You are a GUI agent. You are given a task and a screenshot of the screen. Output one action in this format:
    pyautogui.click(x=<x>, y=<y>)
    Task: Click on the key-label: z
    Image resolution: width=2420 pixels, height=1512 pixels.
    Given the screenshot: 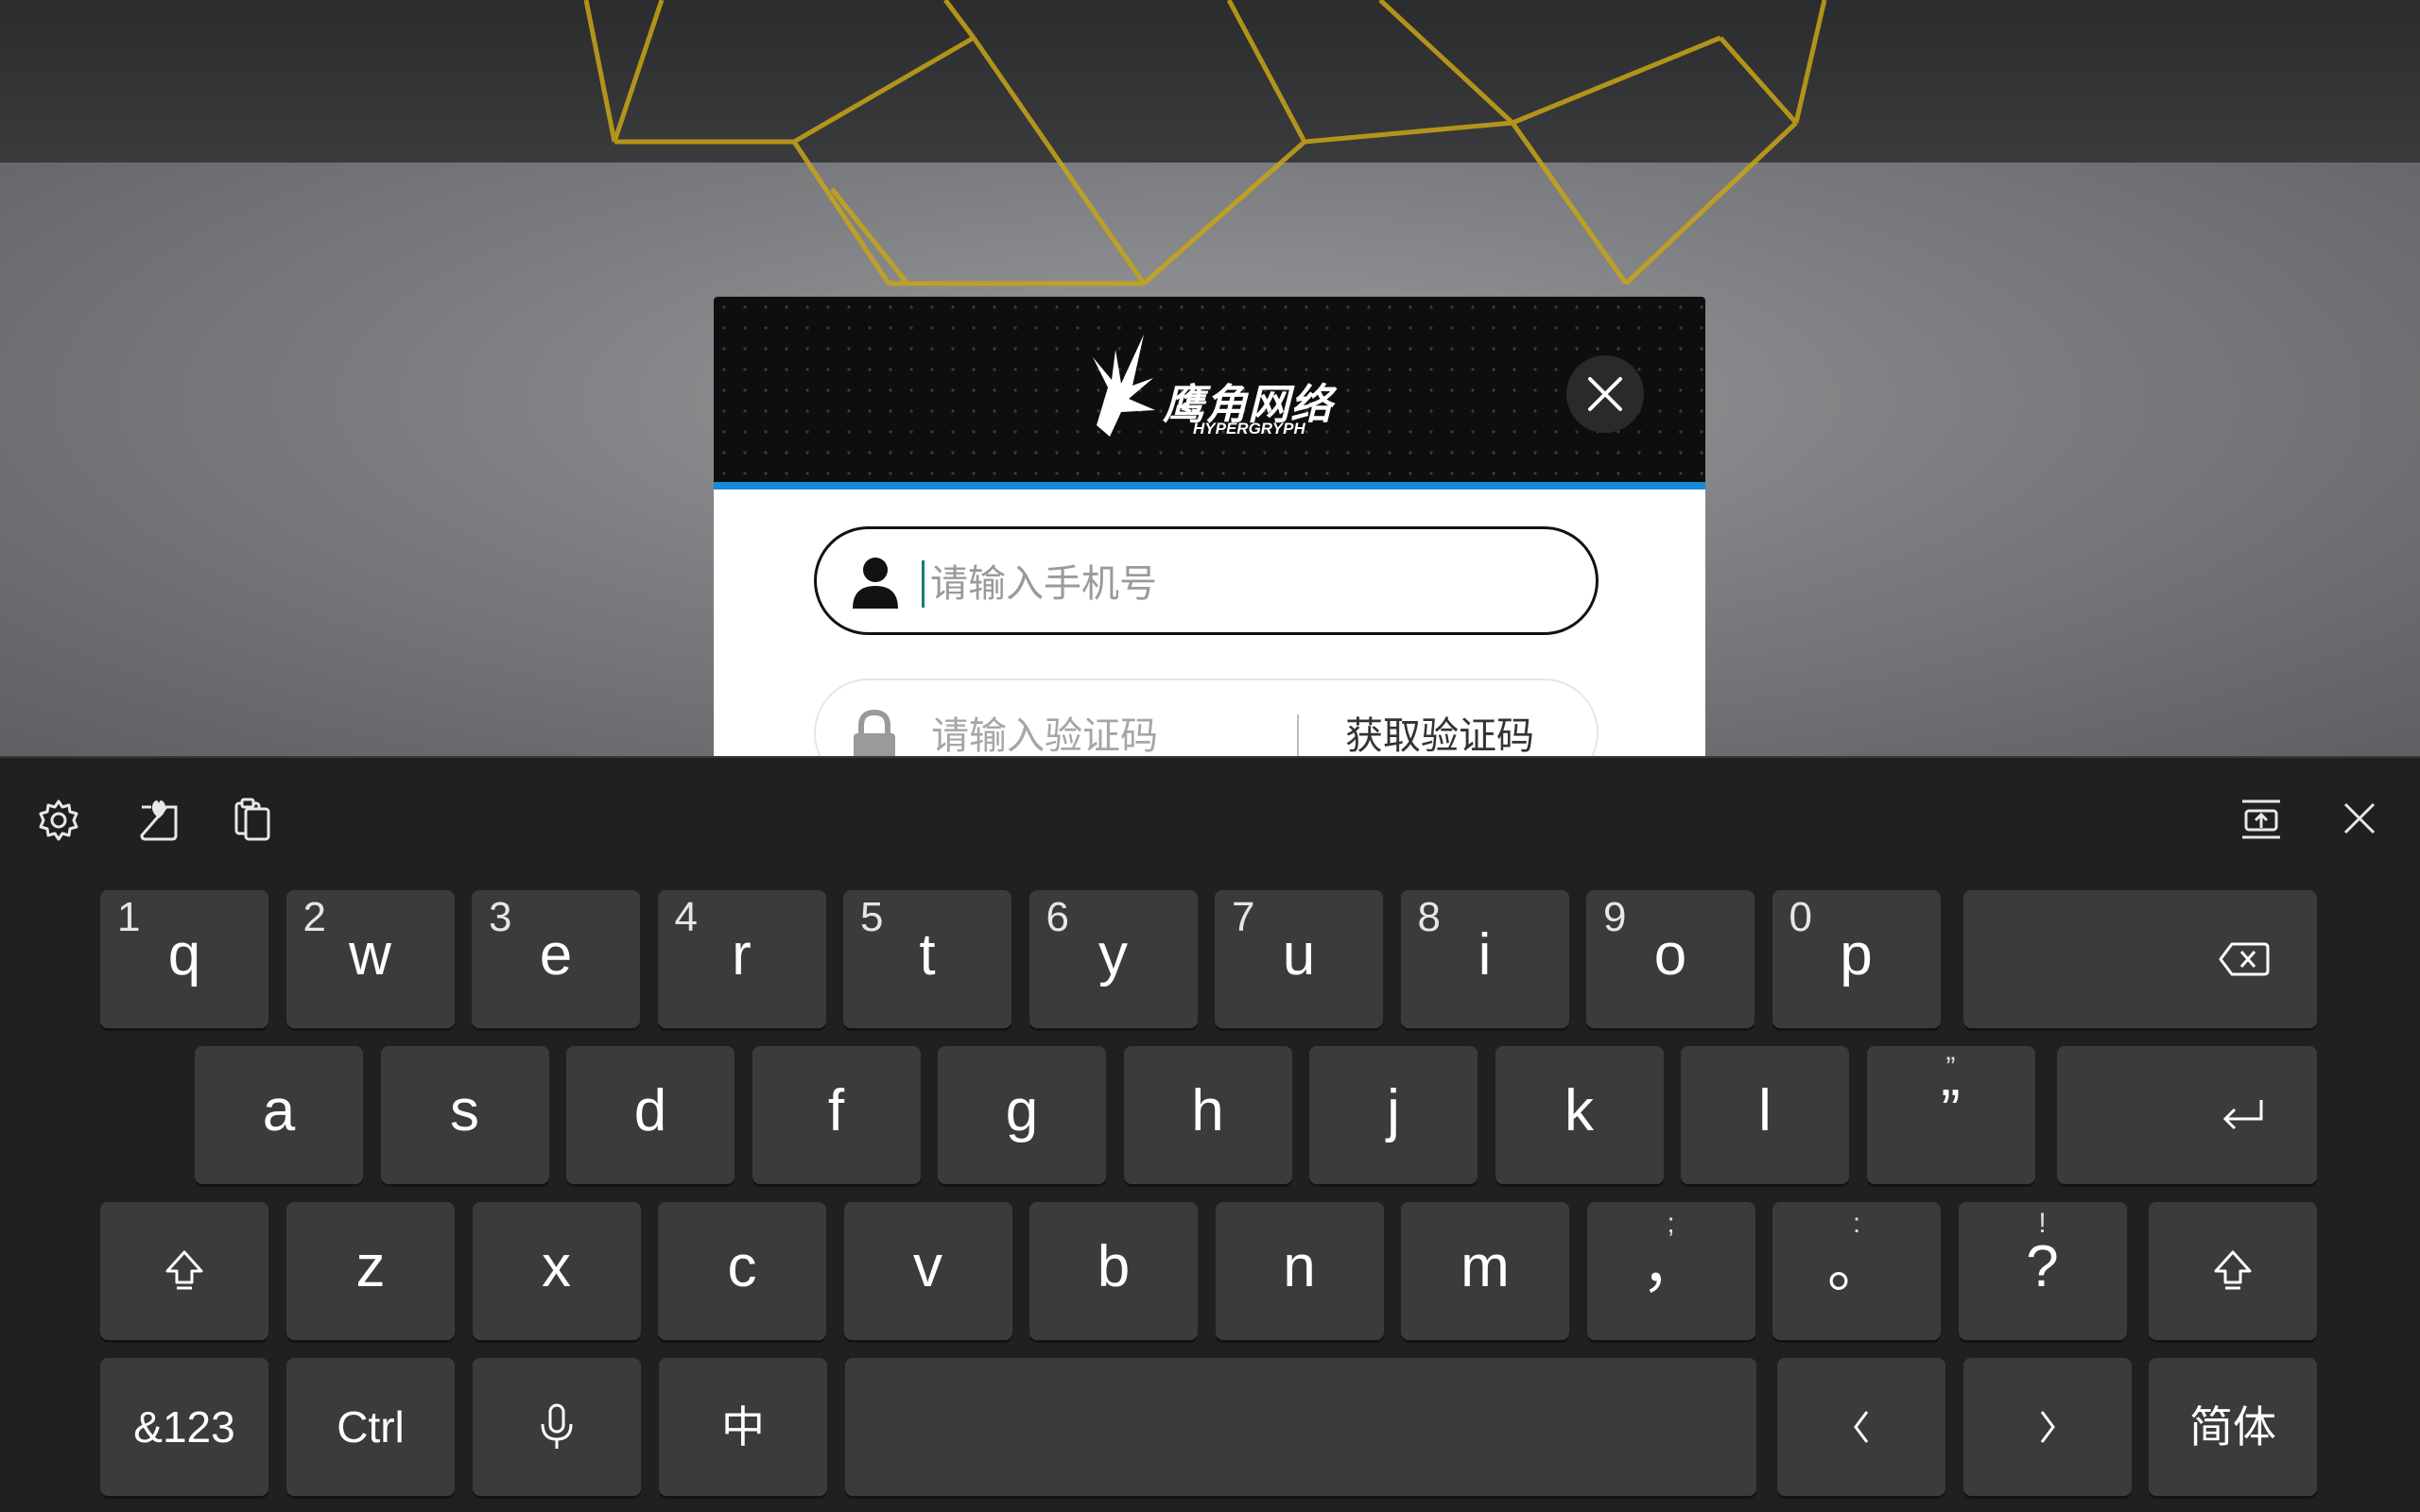 What is the action you would take?
    pyautogui.click(x=370, y=1266)
    